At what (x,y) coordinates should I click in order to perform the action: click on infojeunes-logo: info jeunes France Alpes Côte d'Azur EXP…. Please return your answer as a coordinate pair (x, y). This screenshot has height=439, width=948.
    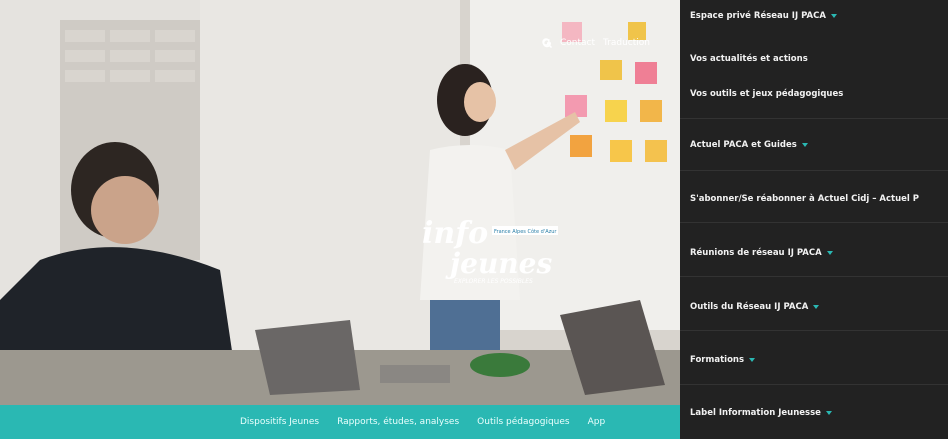
    Looking at the image, I should click on (497, 253).